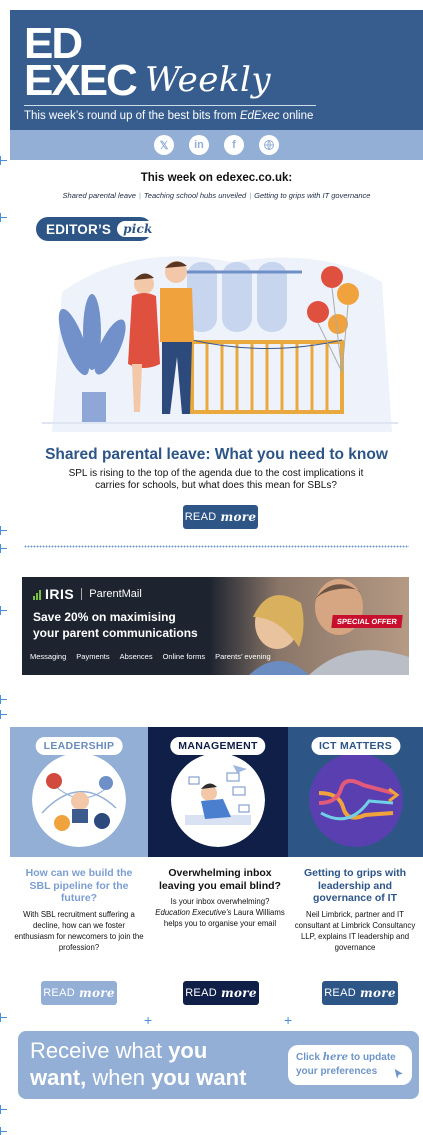 This screenshot has height=1135, width=423. What do you see at coordinates (216, 178) in the screenshot?
I see `this-week-title: This week on edexec.co.uk:` at bounding box center [216, 178].